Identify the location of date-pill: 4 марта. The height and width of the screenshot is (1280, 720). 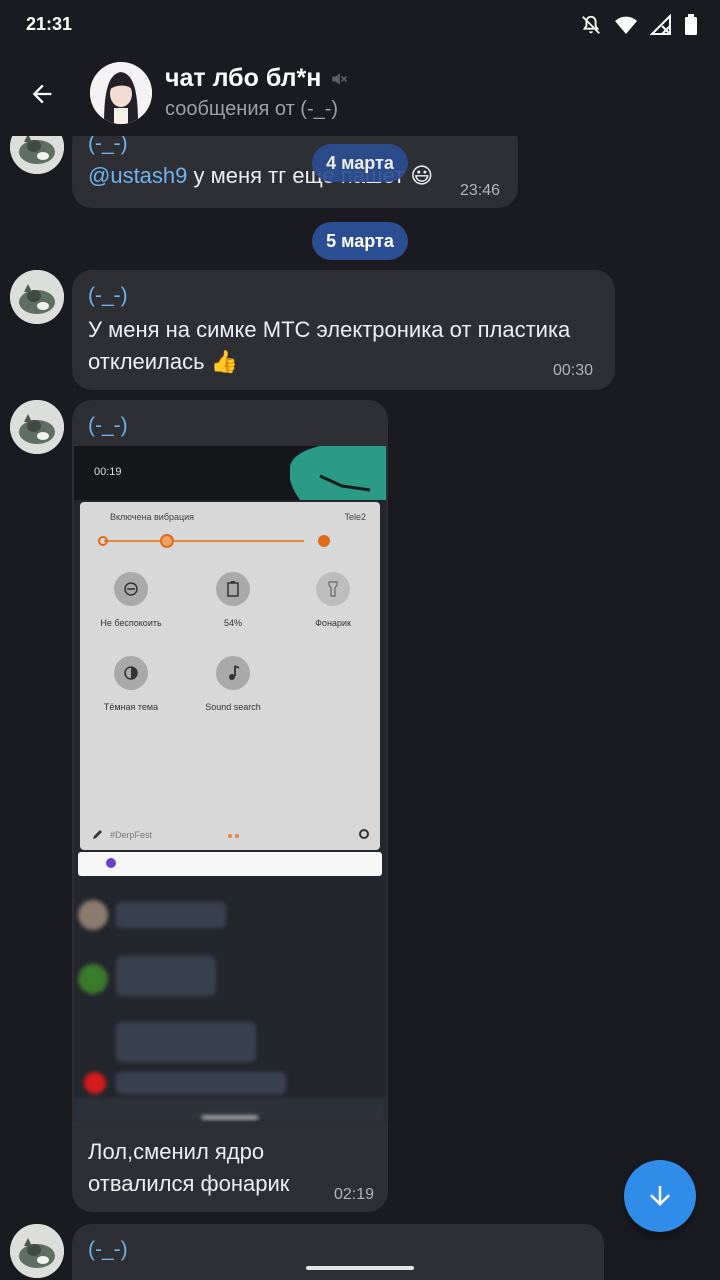
(360, 163).